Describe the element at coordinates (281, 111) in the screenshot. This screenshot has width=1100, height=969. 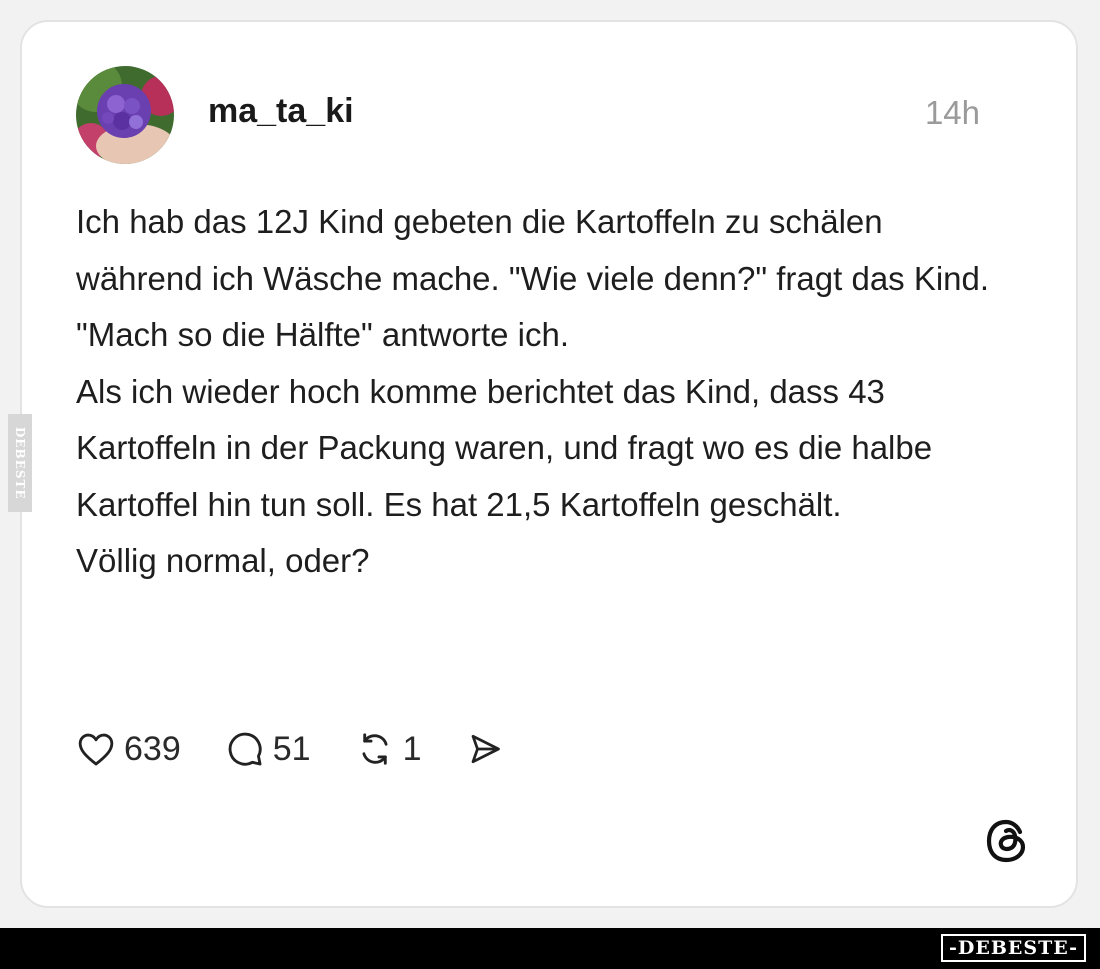
I see `username: ma_ta_ki` at that location.